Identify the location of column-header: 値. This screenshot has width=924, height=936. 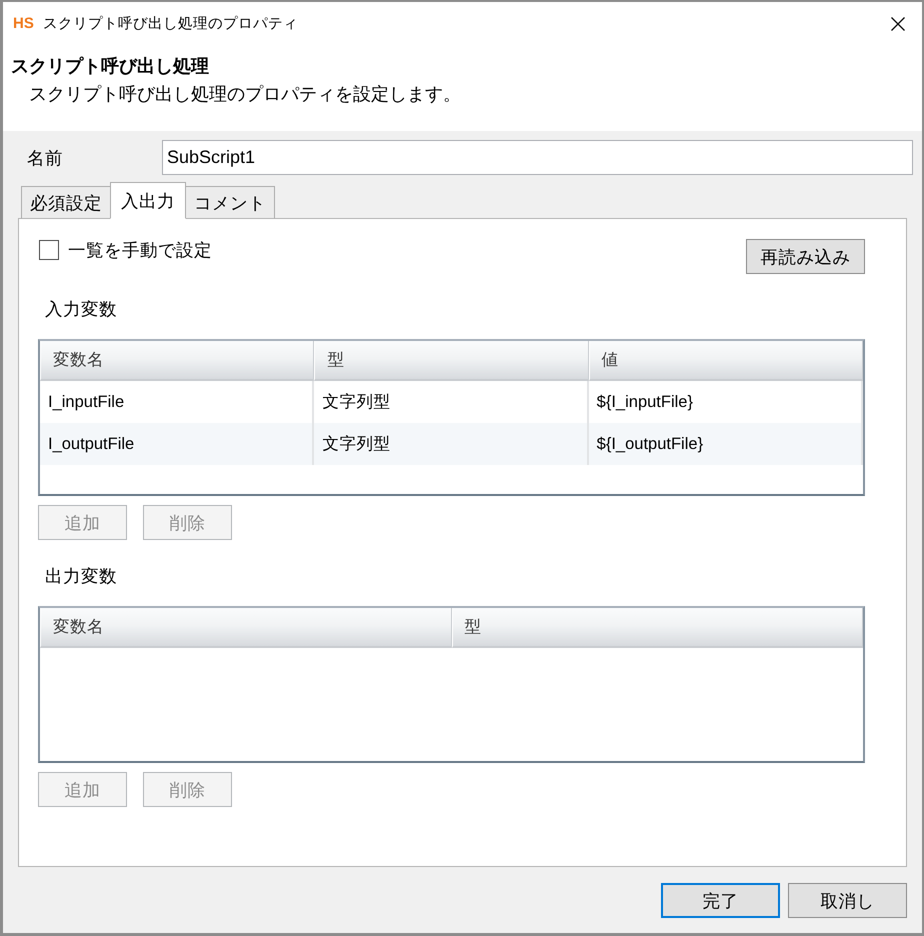
(725, 361).